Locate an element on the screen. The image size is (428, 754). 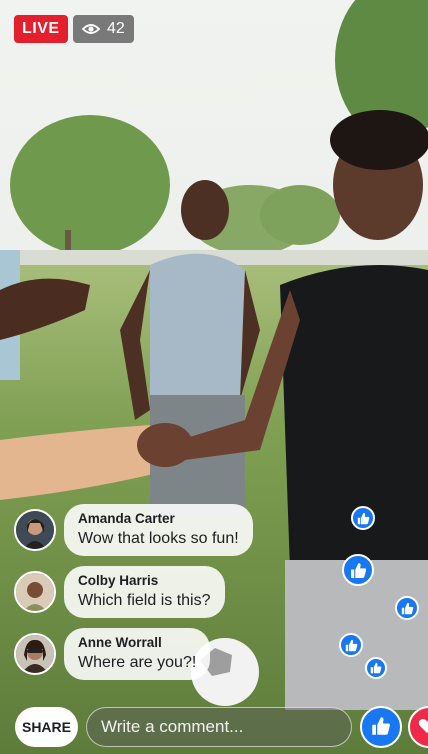
live-badge: LIVE is located at coordinates (41, 29).